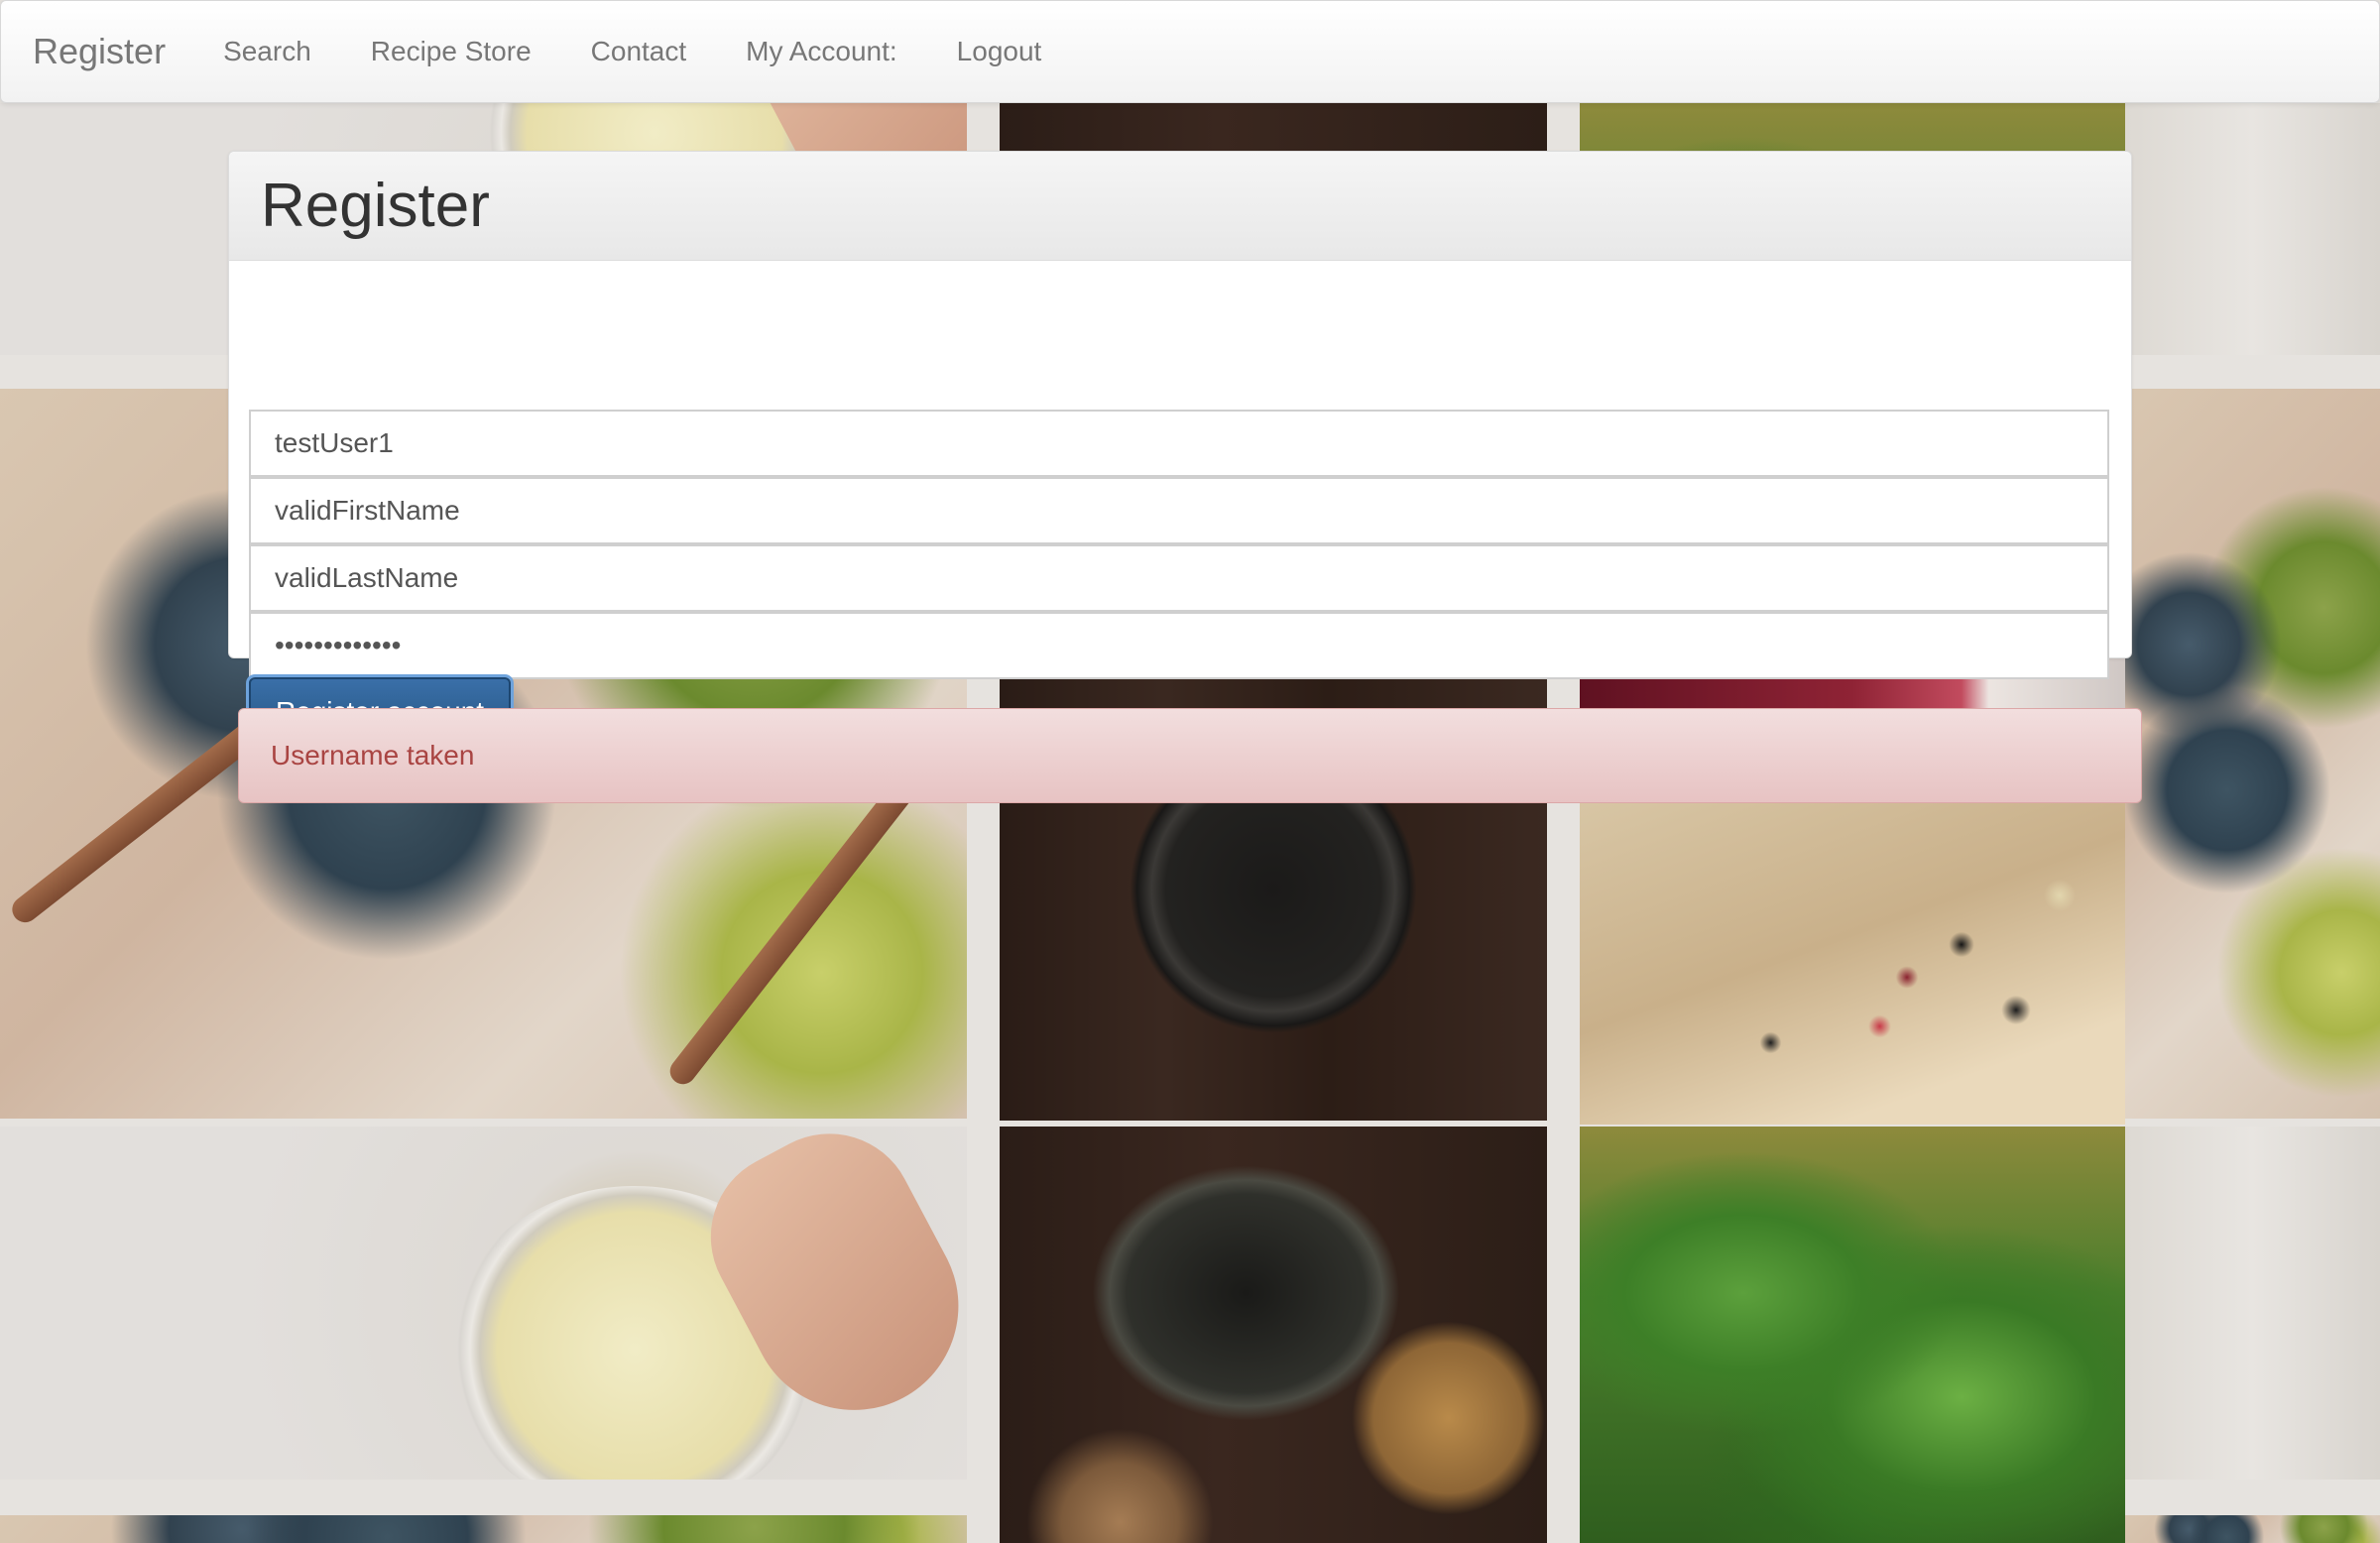  Describe the element at coordinates (821, 51) in the screenshot. I see `nav-link-my-account: My Account:` at that location.